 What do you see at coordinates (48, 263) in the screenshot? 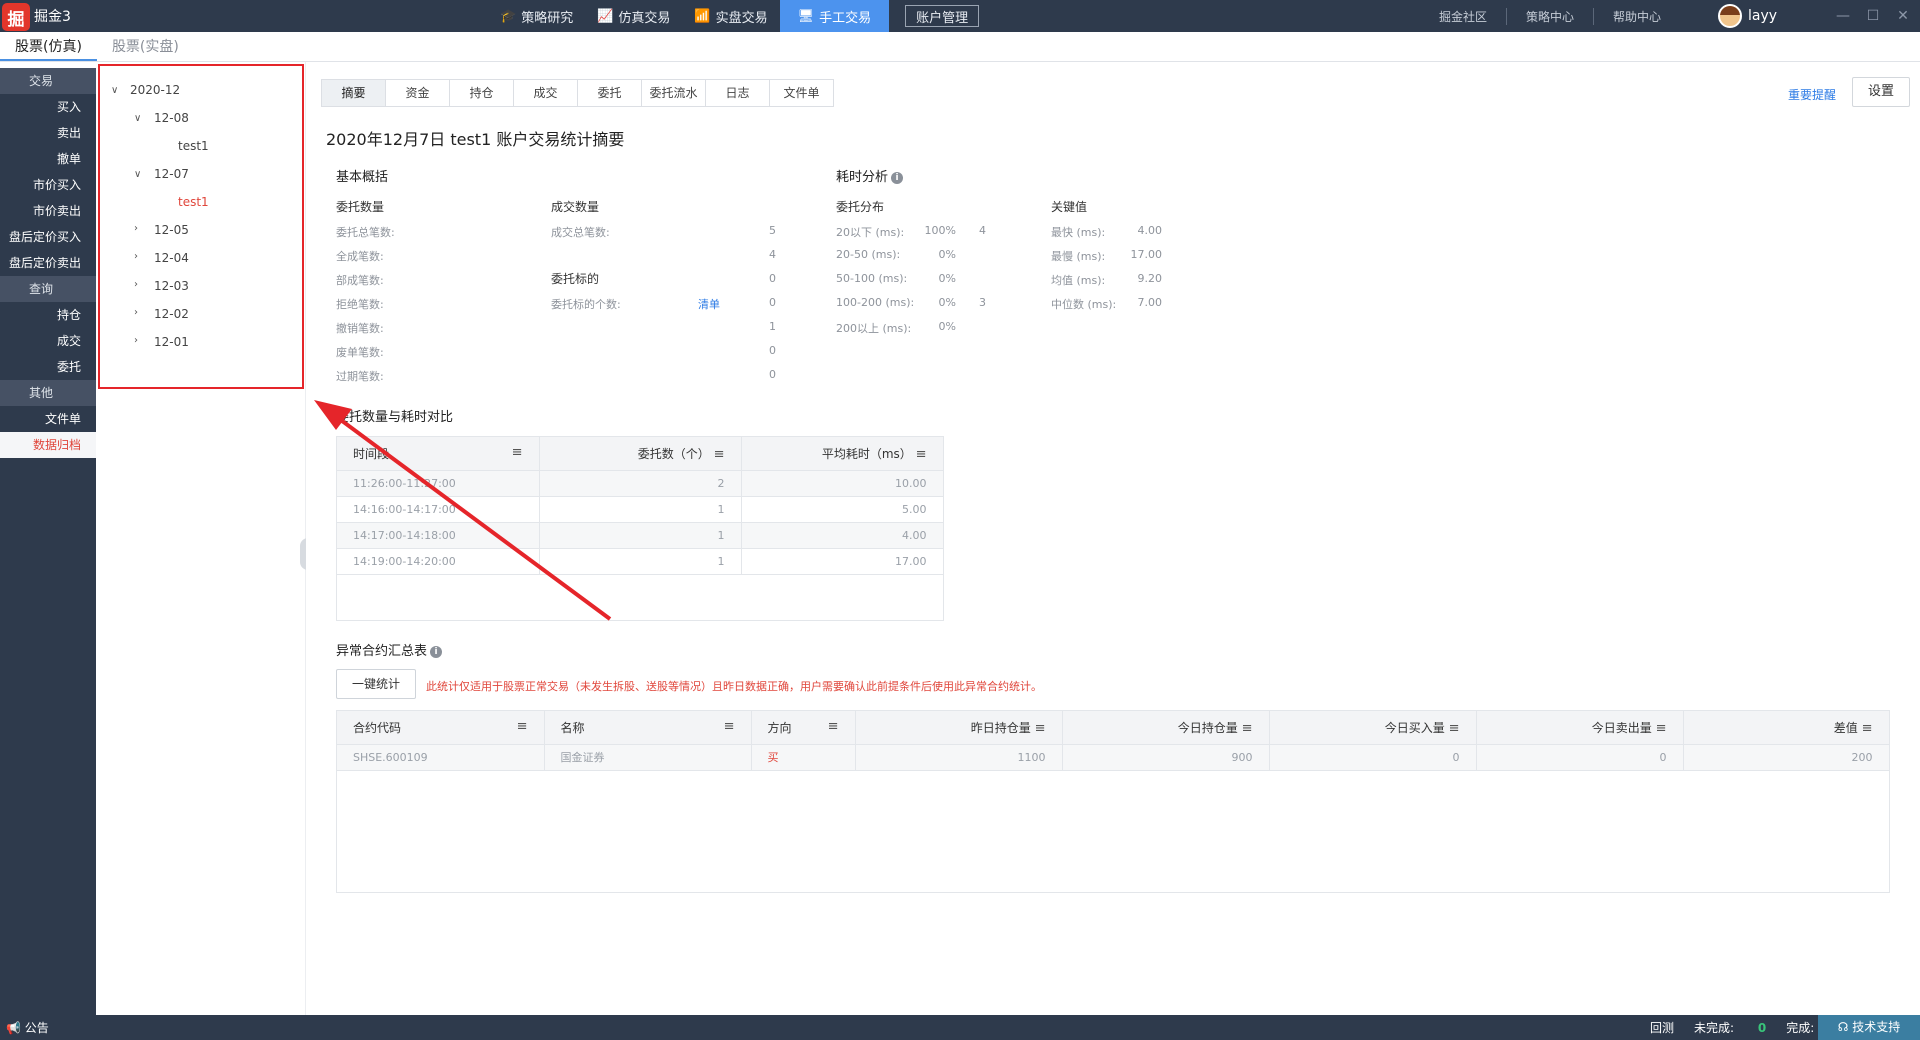
I see `sidebar-item-after-hours-sell: 盘后定价卖出` at bounding box center [48, 263].